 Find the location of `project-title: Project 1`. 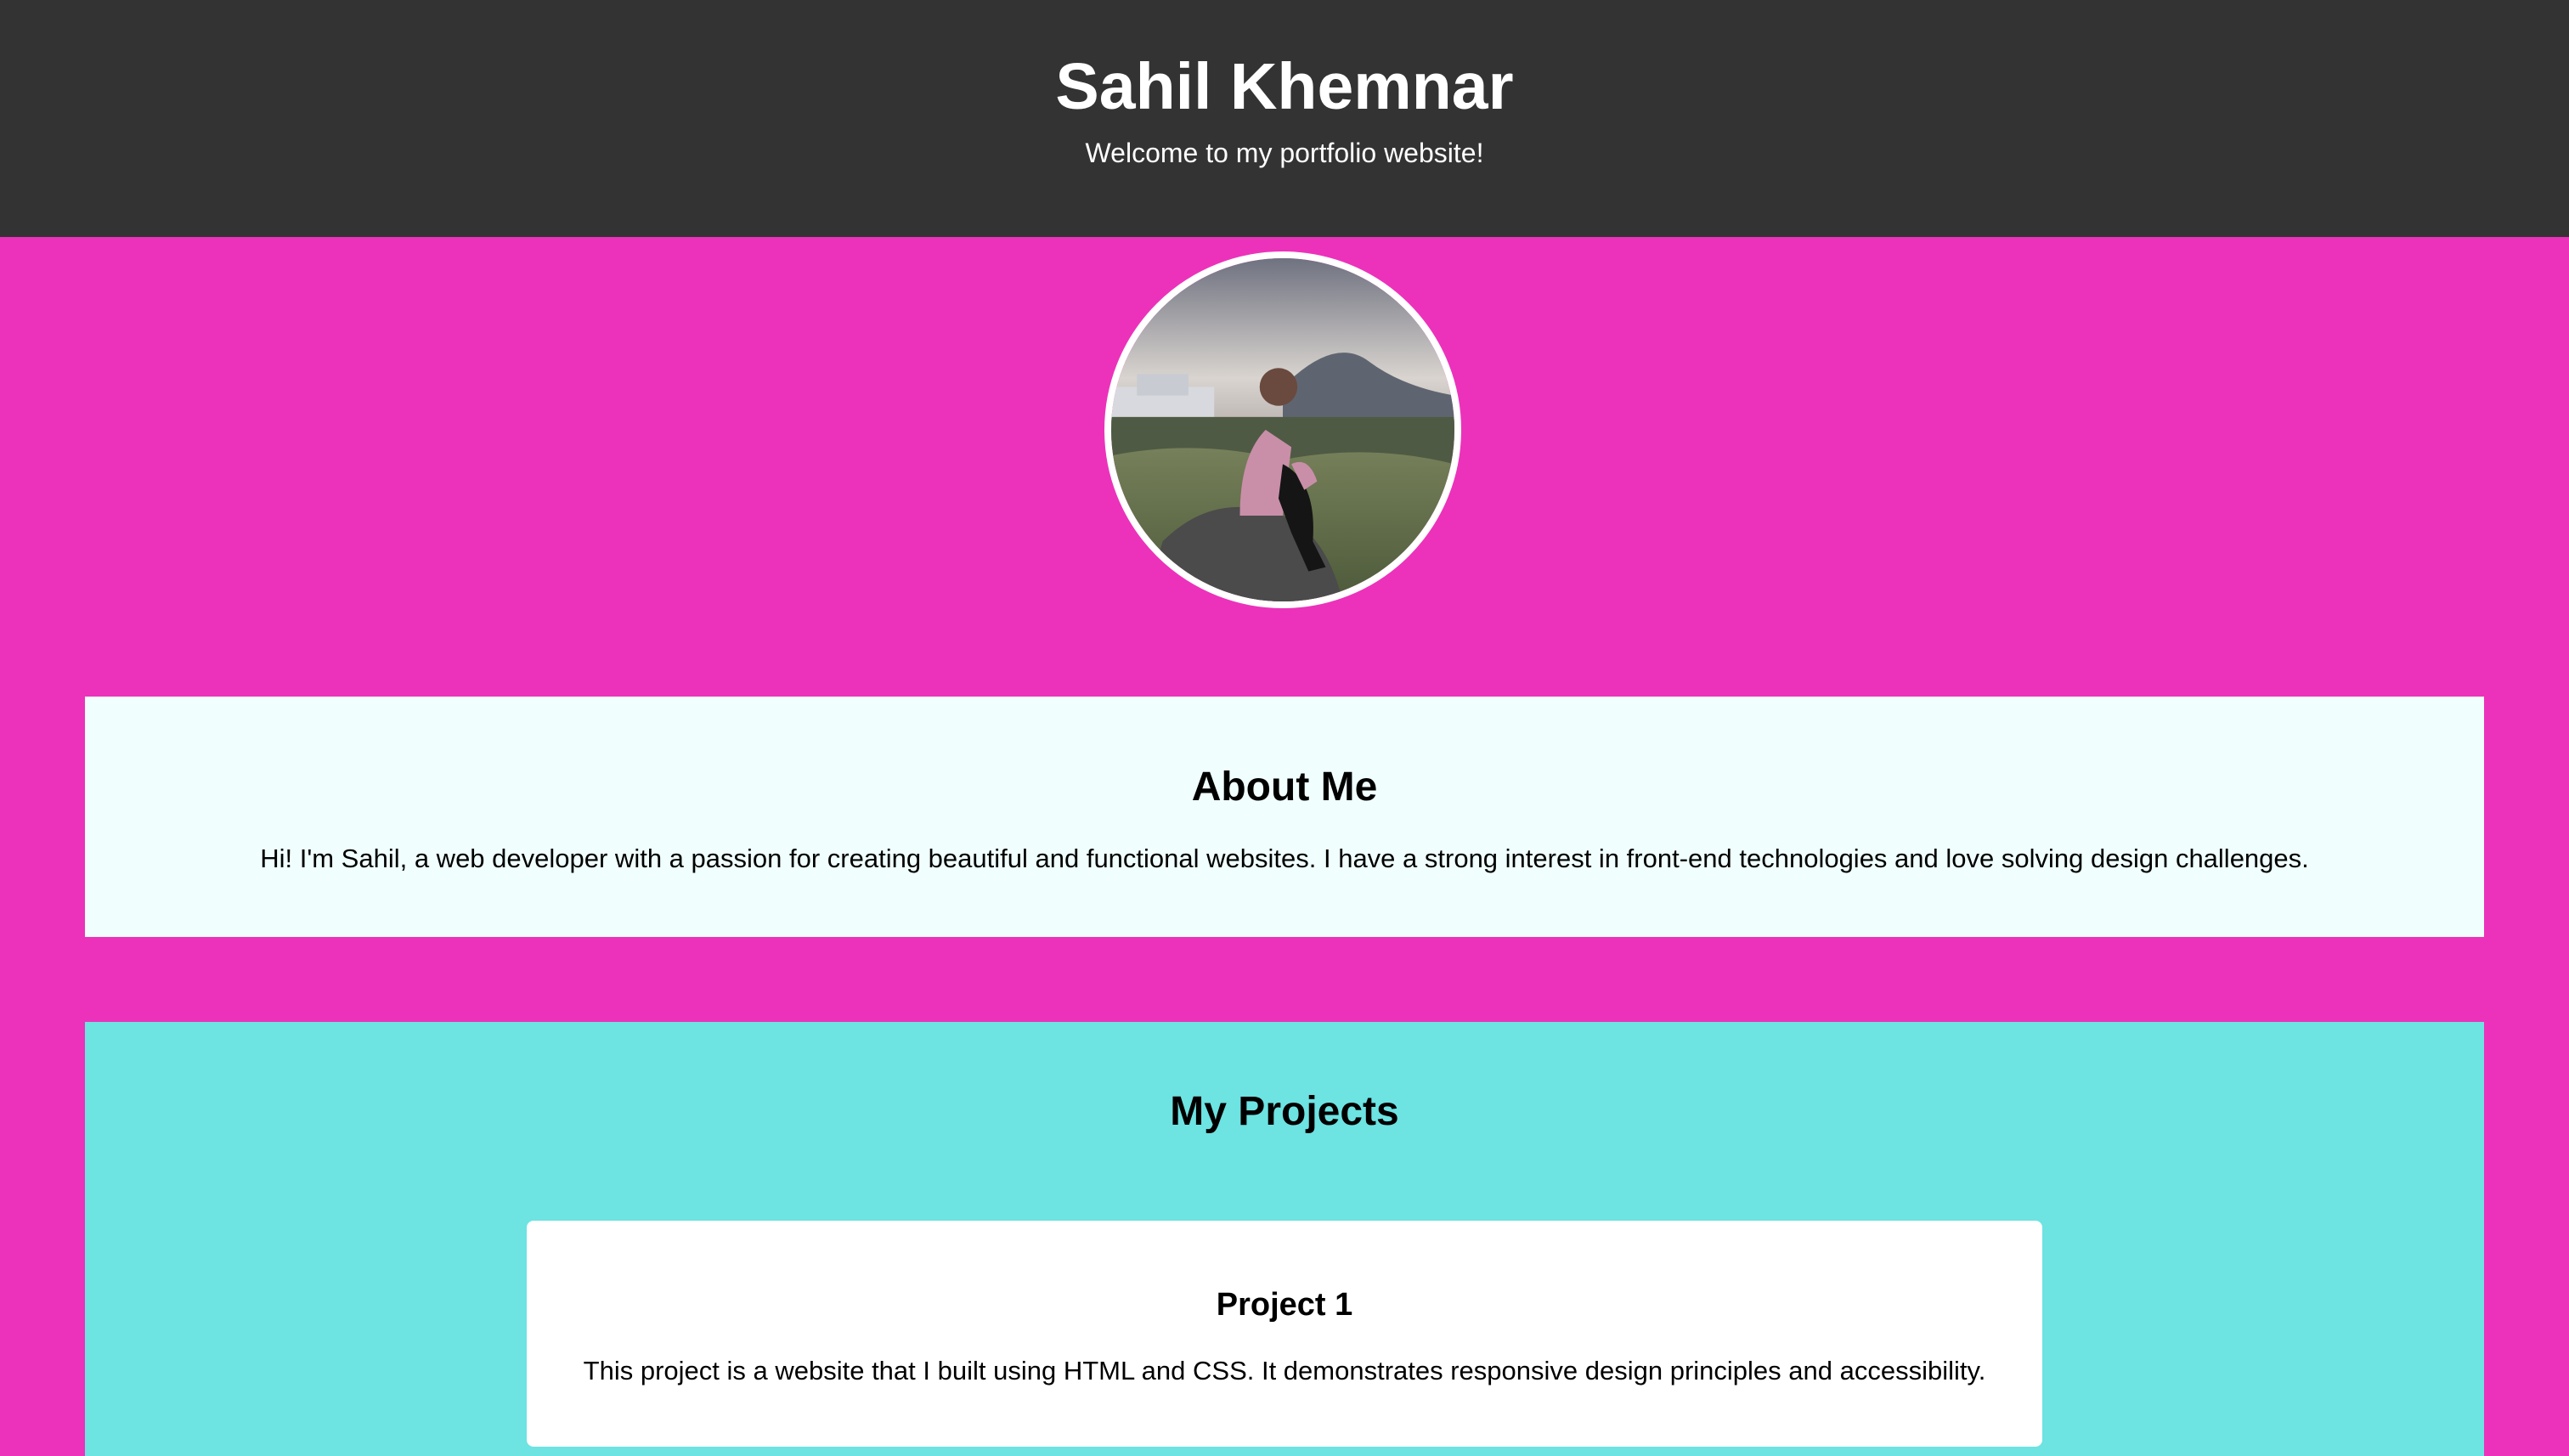

project-title: Project 1 is located at coordinates (1284, 1305).